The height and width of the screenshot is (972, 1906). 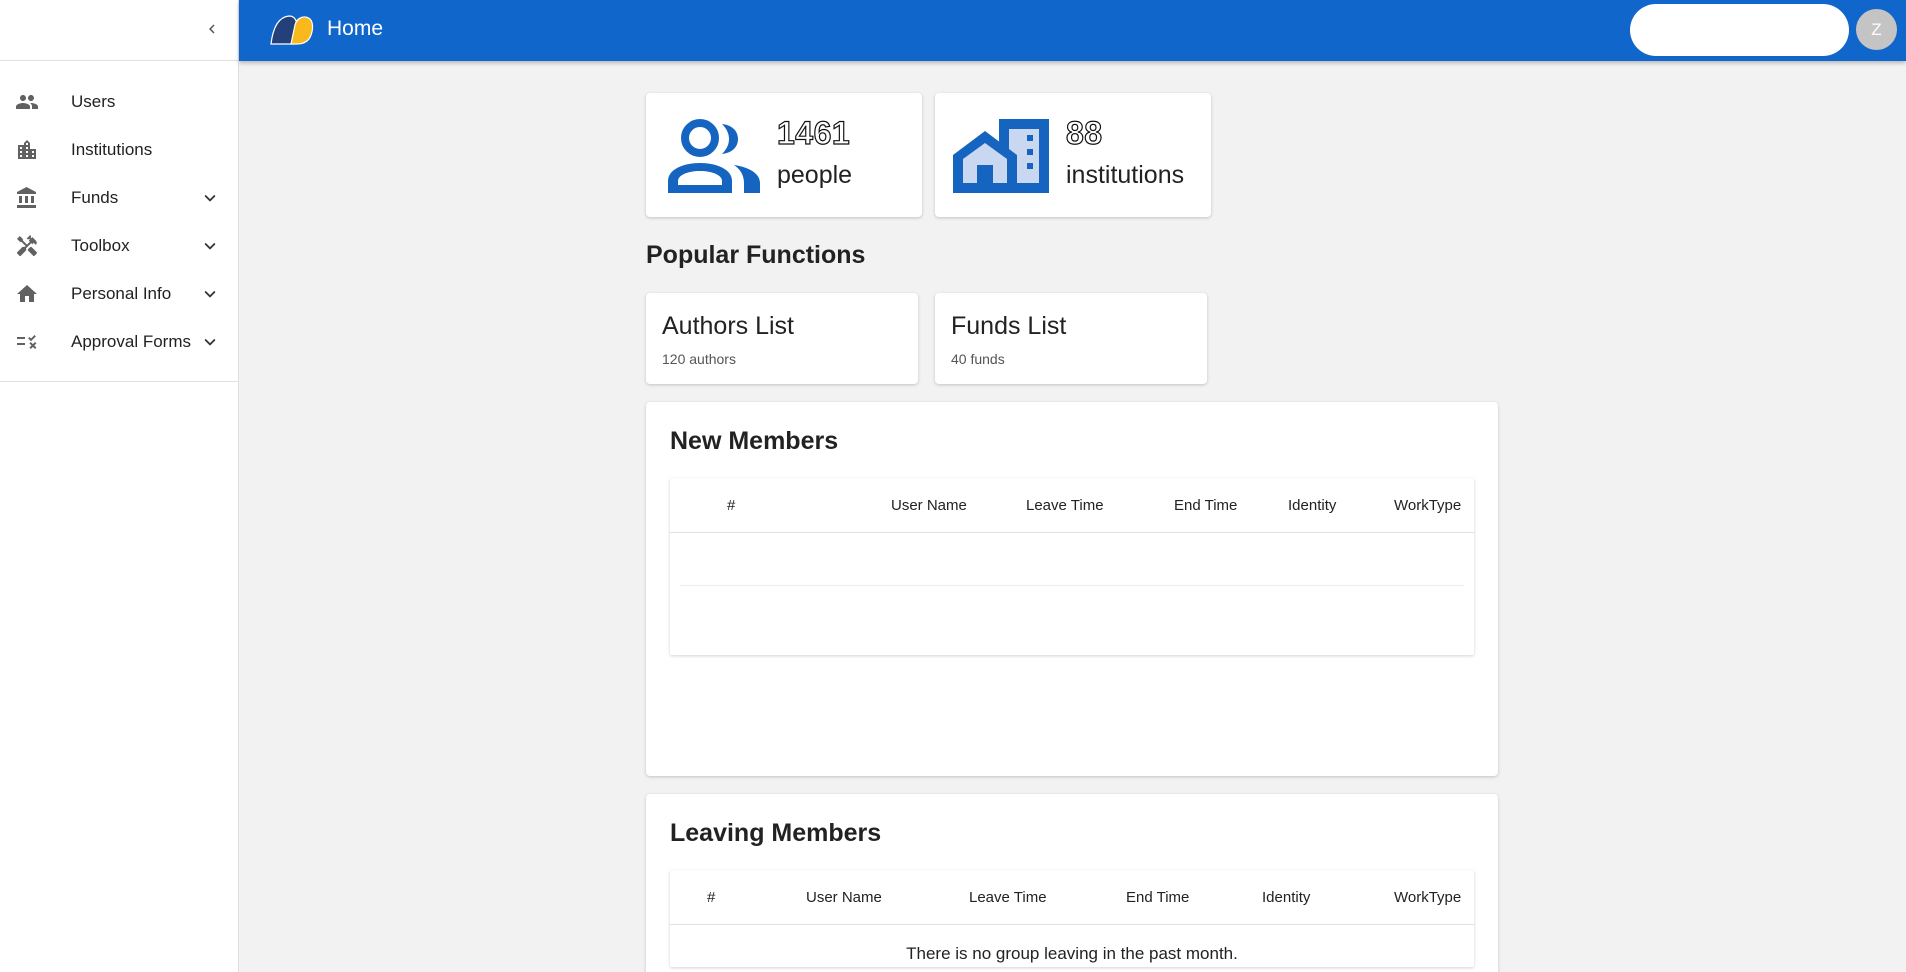 What do you see at coordinates (355, 28) in the screenshot?
I see `page-title: Home` at bounding box center [355, 28].